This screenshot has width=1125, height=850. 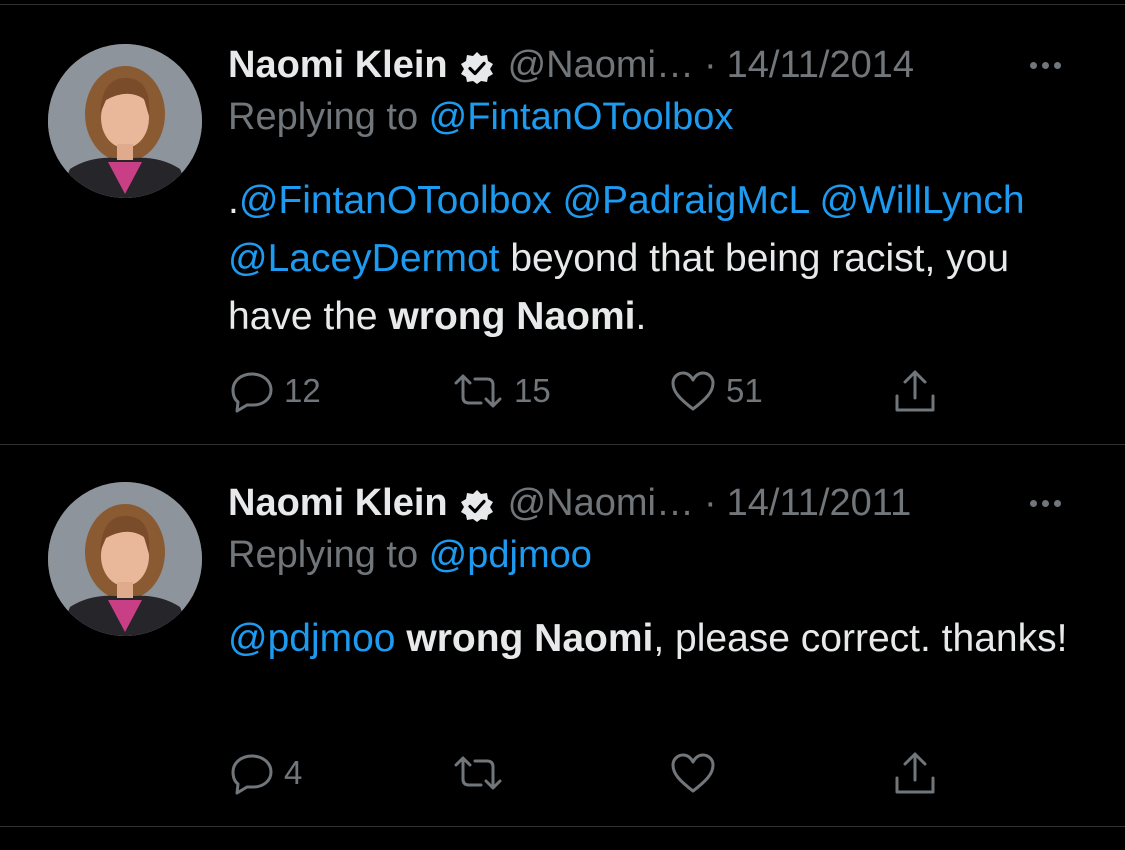 I want to click on text-segment, so click(x=401, y=638).